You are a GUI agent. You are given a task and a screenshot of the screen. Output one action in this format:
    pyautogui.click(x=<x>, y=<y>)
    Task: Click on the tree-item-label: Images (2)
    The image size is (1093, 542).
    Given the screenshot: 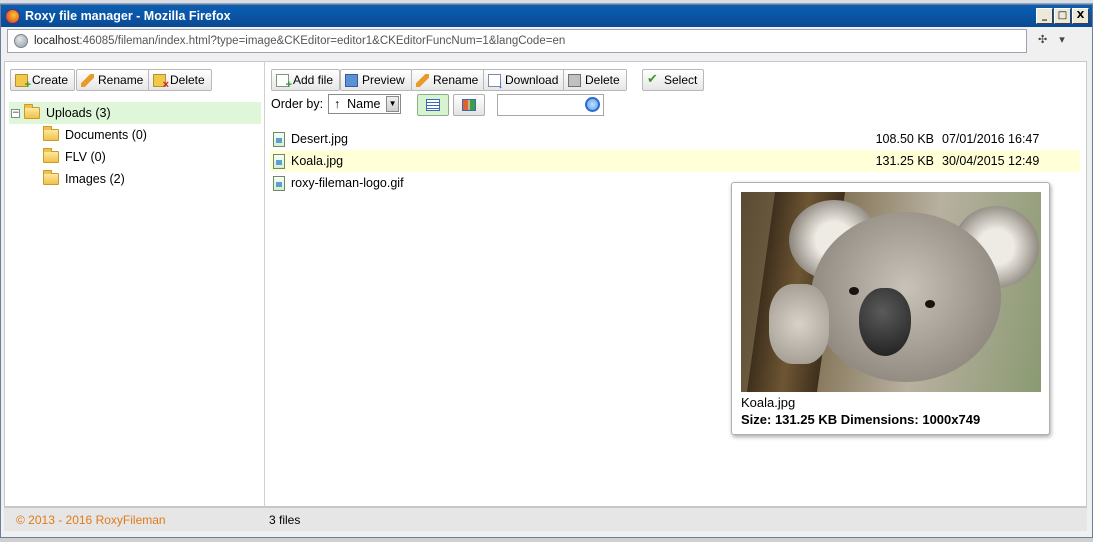 What is the action you would take?
    pyautogui.click(x=95, y=179)
    